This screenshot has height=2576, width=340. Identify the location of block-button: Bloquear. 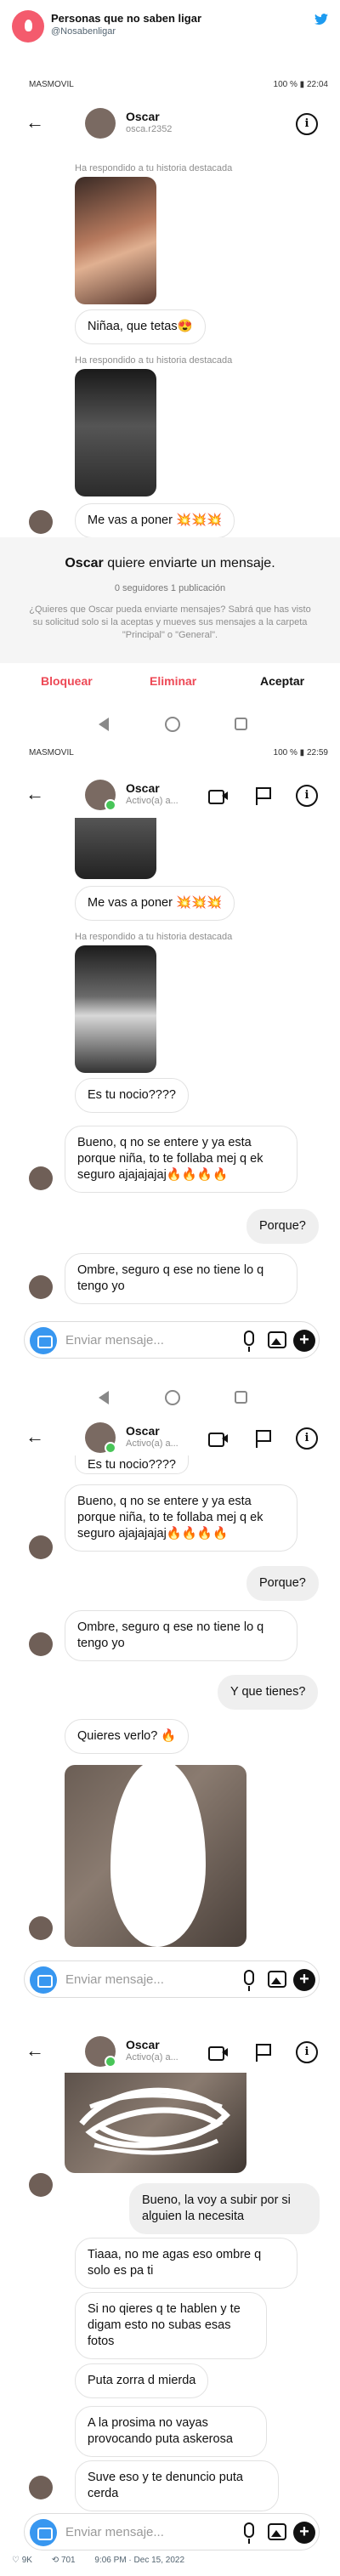
(67, 681).